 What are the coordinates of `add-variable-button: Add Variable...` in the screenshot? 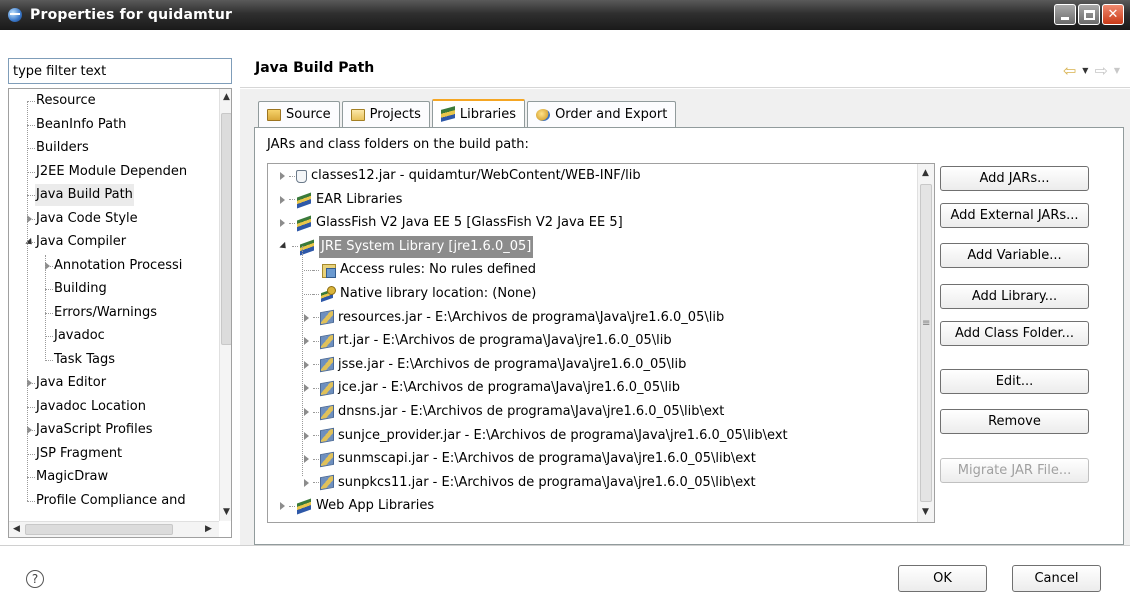 It's located at (1014, 255).